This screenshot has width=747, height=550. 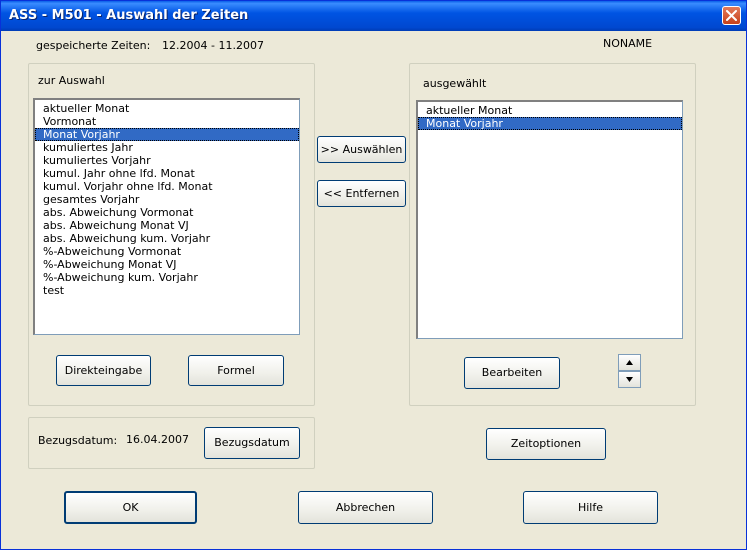 What do you see at coordinates (361, 149) in the screenshot?
I see `select-button: >> Auswählen` at bounding box center [361, 149].